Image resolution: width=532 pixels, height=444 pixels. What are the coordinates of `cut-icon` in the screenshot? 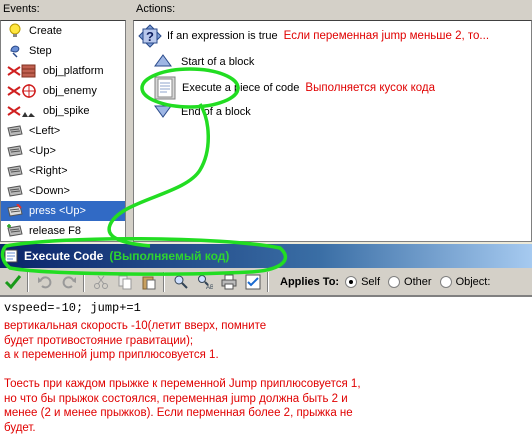 It's located at (101, 282).